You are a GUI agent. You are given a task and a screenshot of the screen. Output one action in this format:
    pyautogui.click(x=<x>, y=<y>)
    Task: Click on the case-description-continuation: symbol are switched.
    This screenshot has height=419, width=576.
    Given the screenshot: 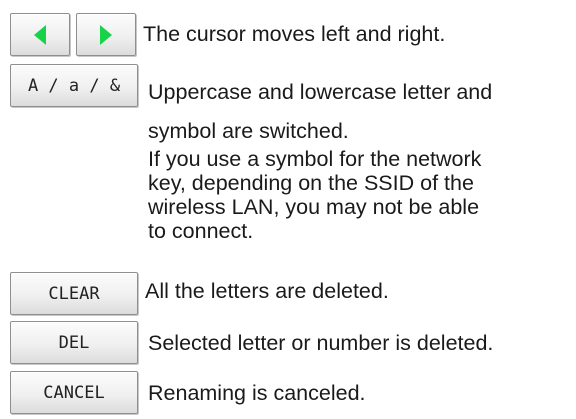 What is the action you would take?
    pyautogui.click(x=248, y=131)
    